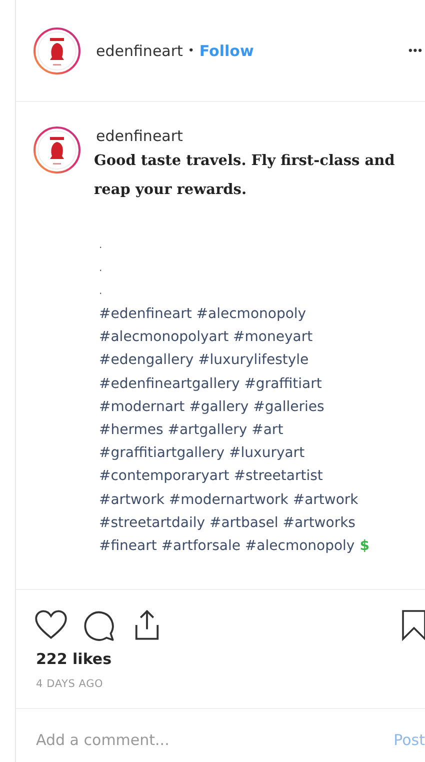  I want to click on dollar-emoji: $, so click(365, 546).